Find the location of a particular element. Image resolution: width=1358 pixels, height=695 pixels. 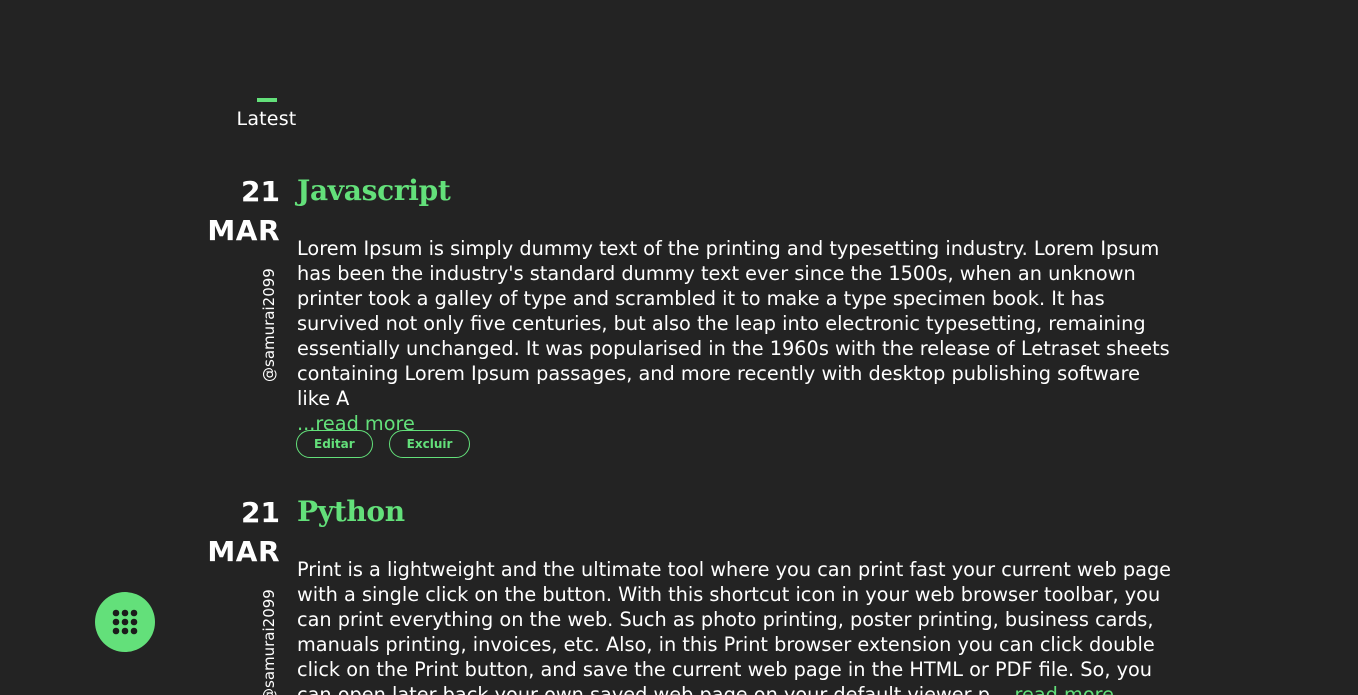

post-actions: Editar Excluir is located at coordinates (383, 444).